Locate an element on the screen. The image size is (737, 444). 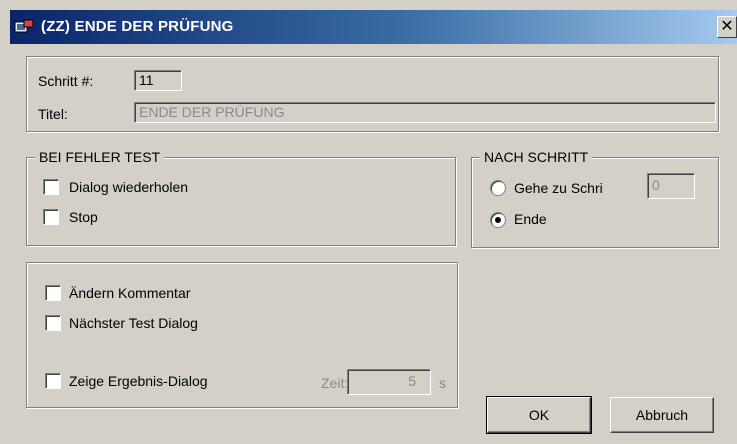
show-result-dialog-label: Zeige Ergebnis-Dialog is located at coordinates (138, 381).